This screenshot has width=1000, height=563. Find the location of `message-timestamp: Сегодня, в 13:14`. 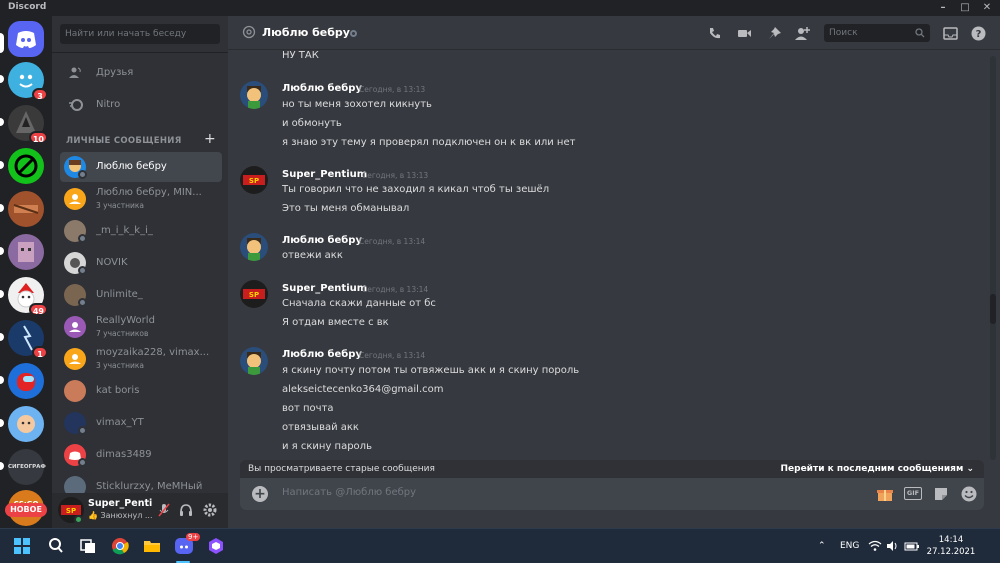

message-timestamp: Сегодня, в 13:14 is located at coordinates (392, 241).